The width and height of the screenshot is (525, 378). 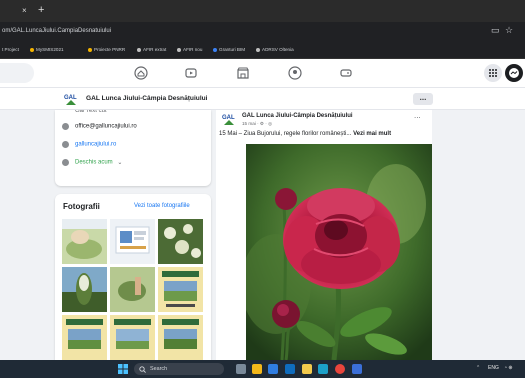 I want to click on post-author-name: GAL Lunca Jiului-Câmpia Desnățuiului, so click(x=297, y=116).